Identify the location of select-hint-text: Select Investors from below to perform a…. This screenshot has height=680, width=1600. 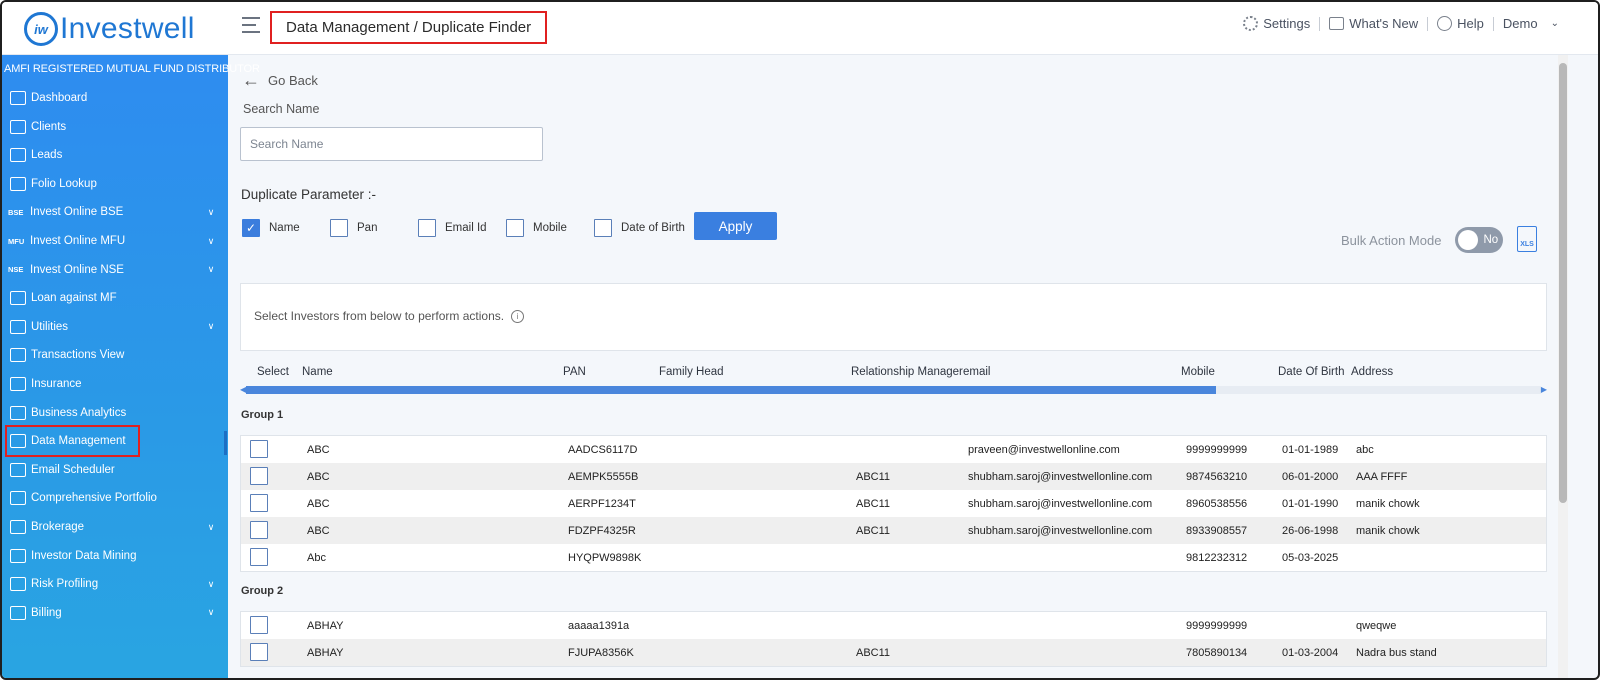
(379, 316).